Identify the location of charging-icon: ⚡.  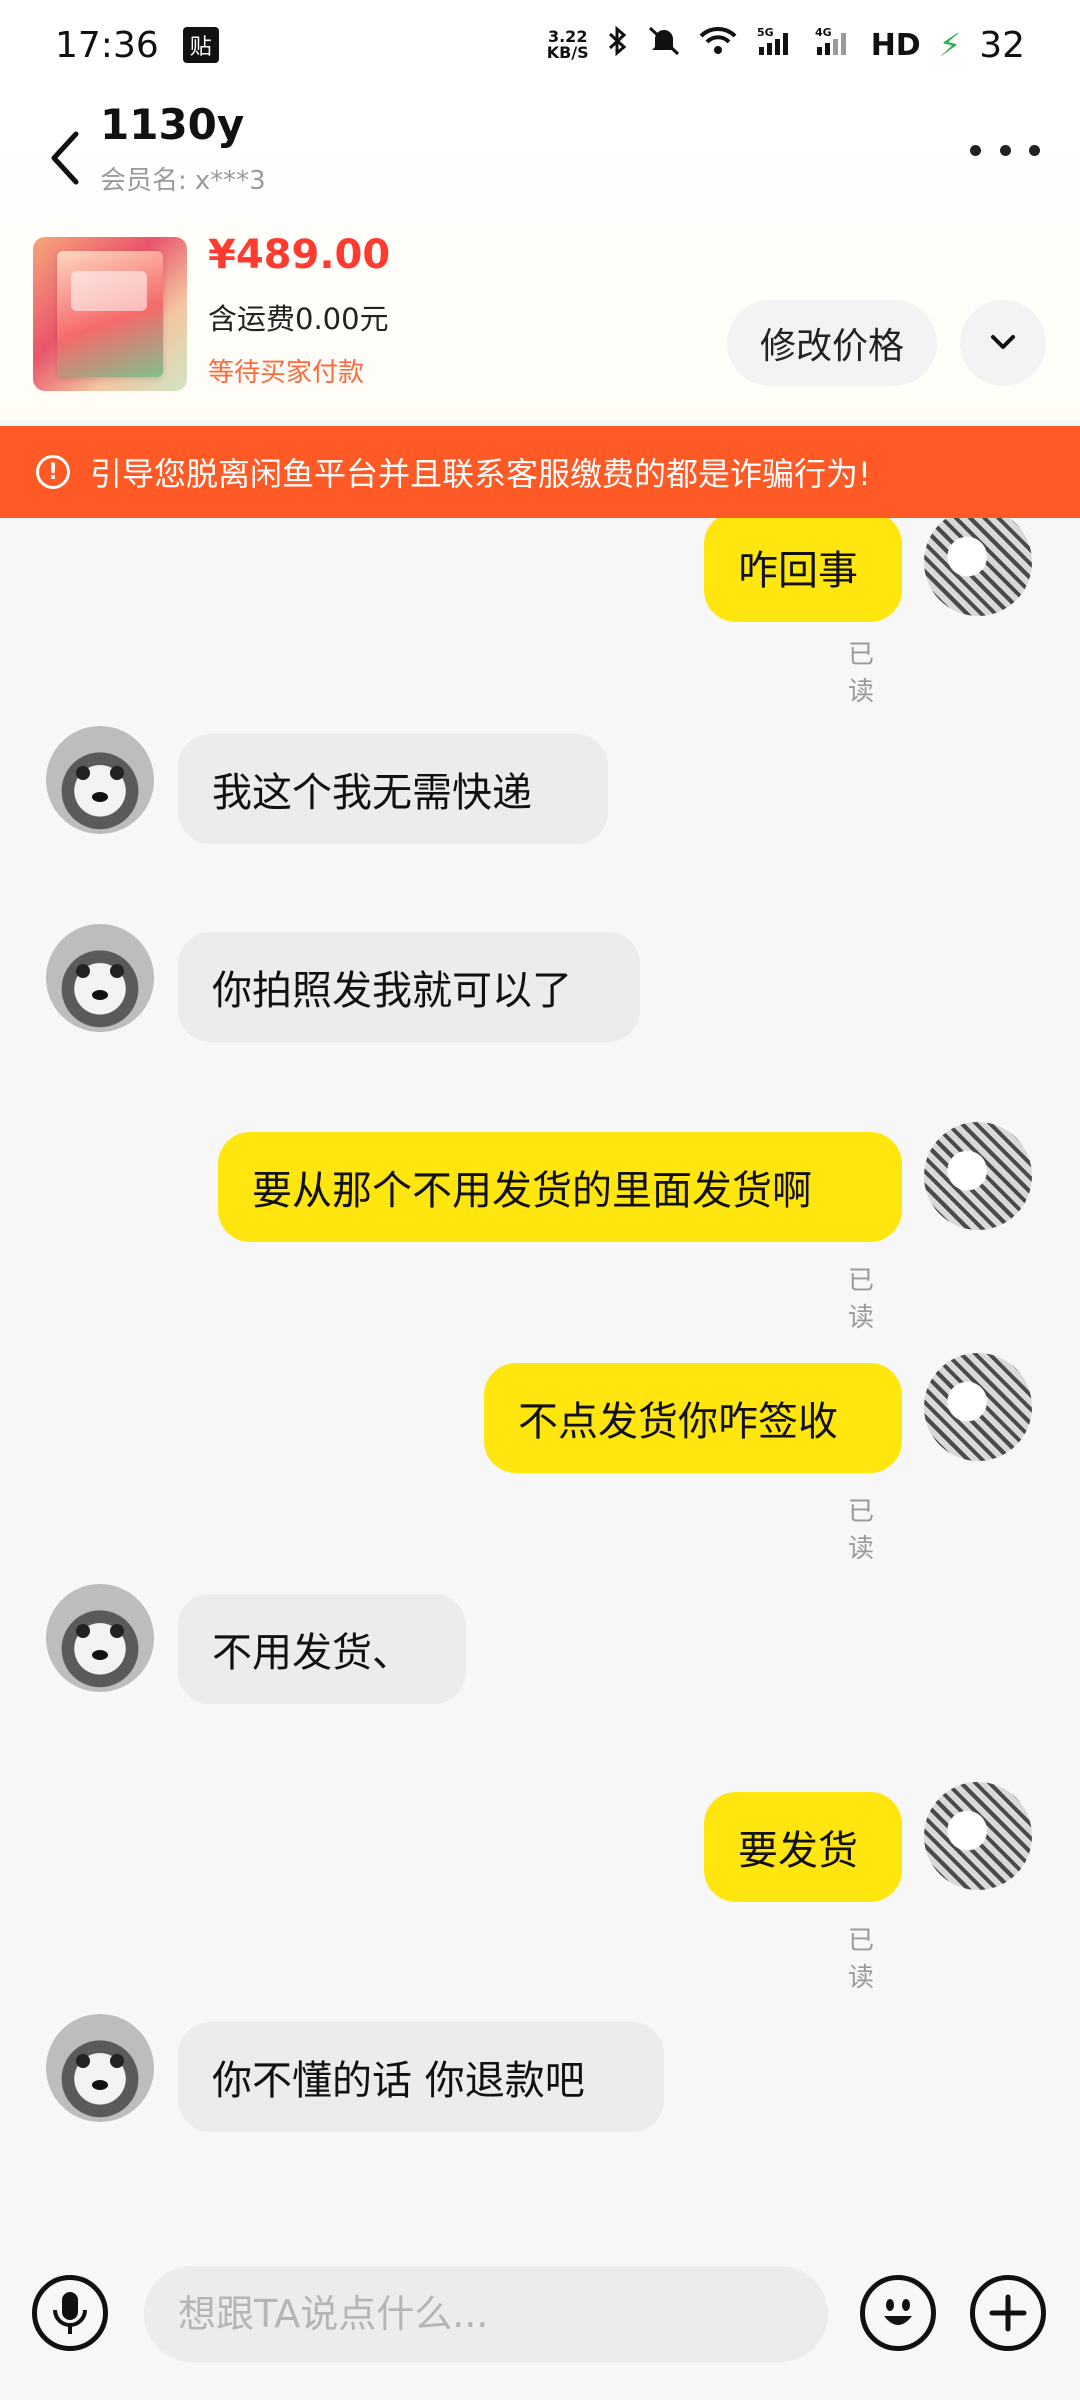
(950, 45).